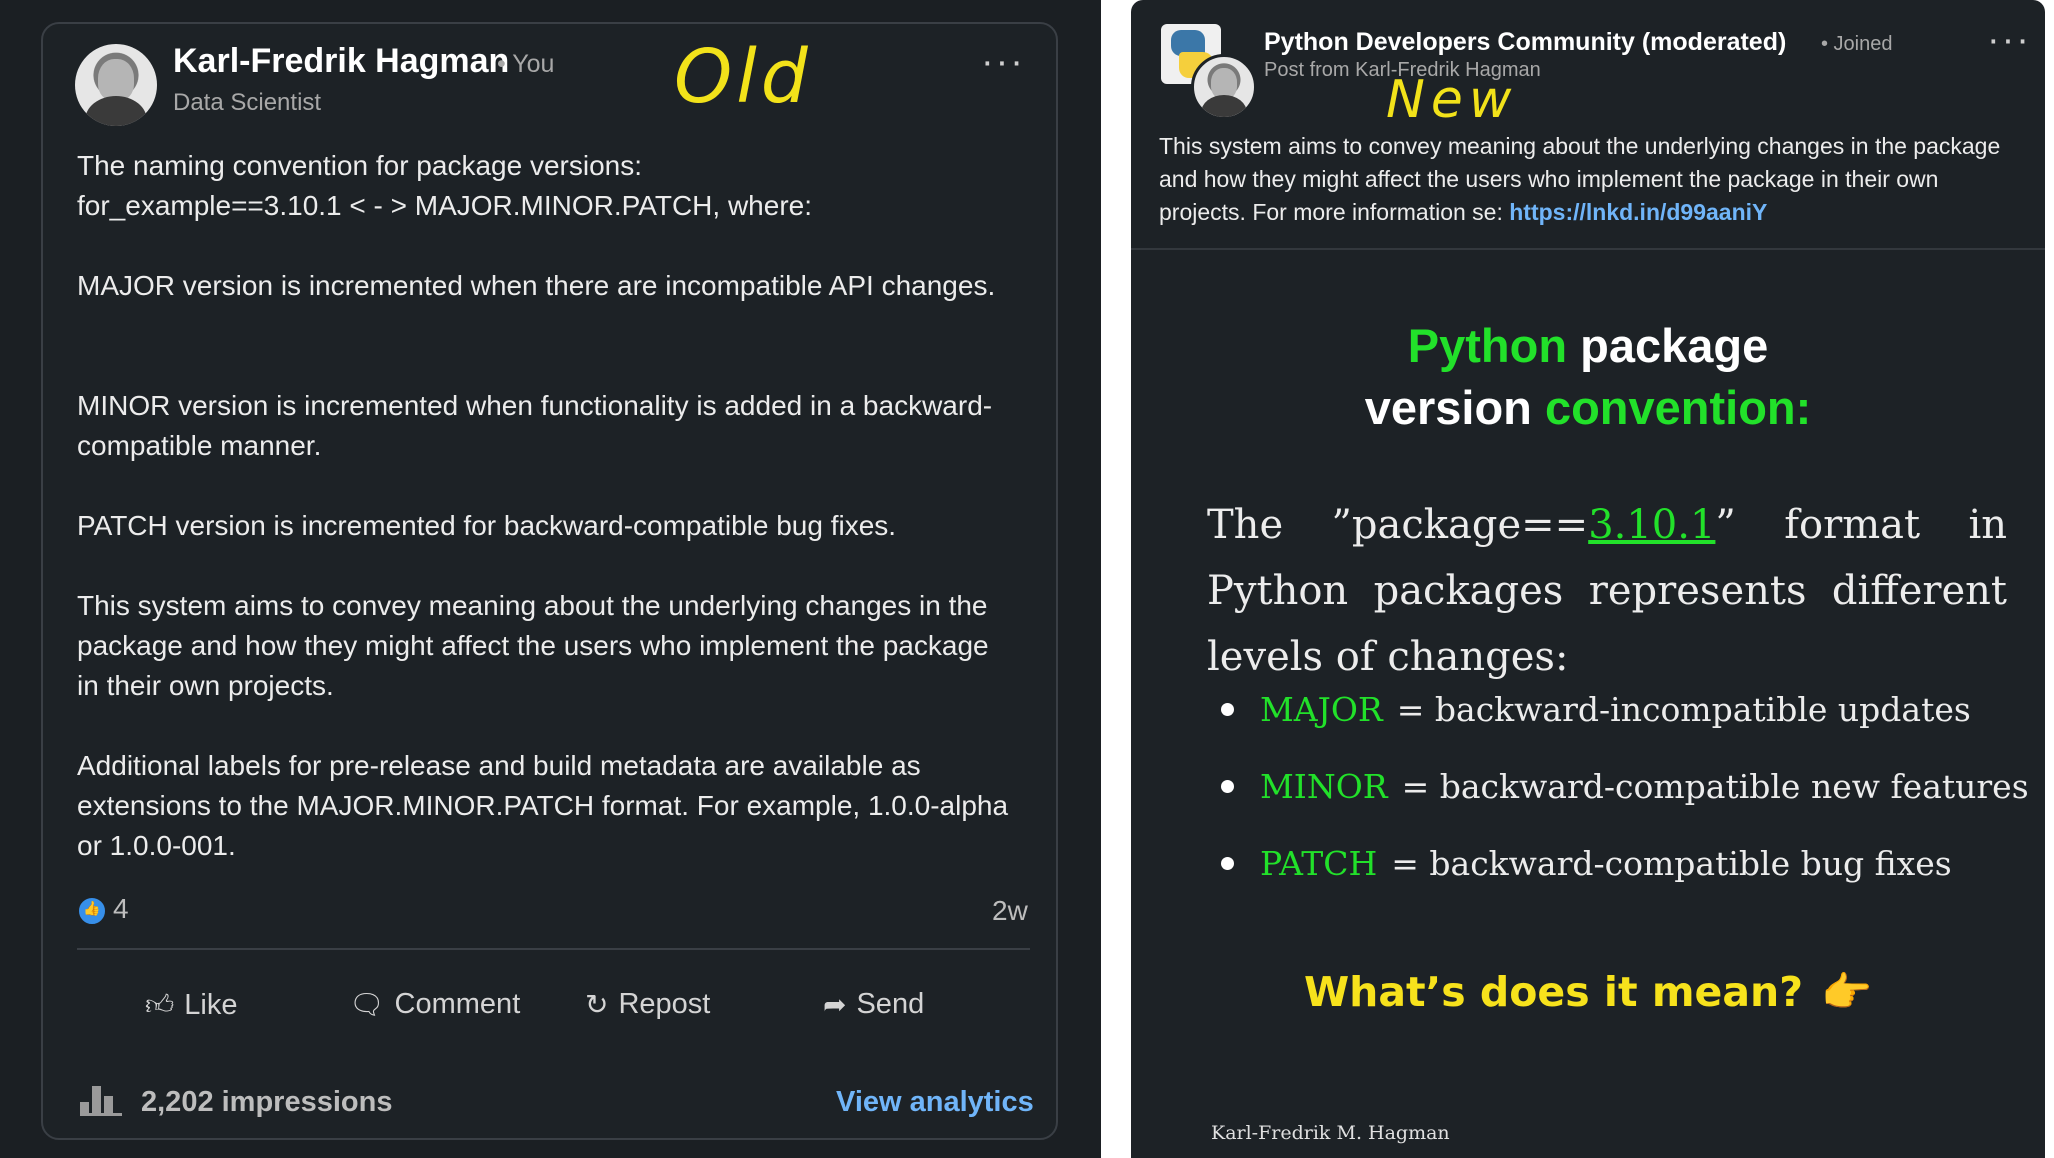 The width and height of the screenshot is (2054, 1158). What do you see at coordinates (247, 102) in the screenshot?
I see `author-headline: Data Scientist` at bounding box center [247, 102].